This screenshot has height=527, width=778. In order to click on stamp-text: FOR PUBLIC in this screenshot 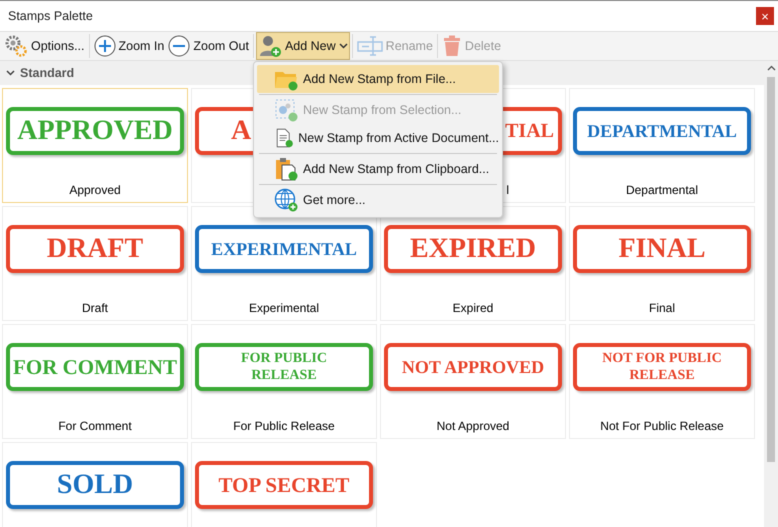, I will do `click(284, 358)`.